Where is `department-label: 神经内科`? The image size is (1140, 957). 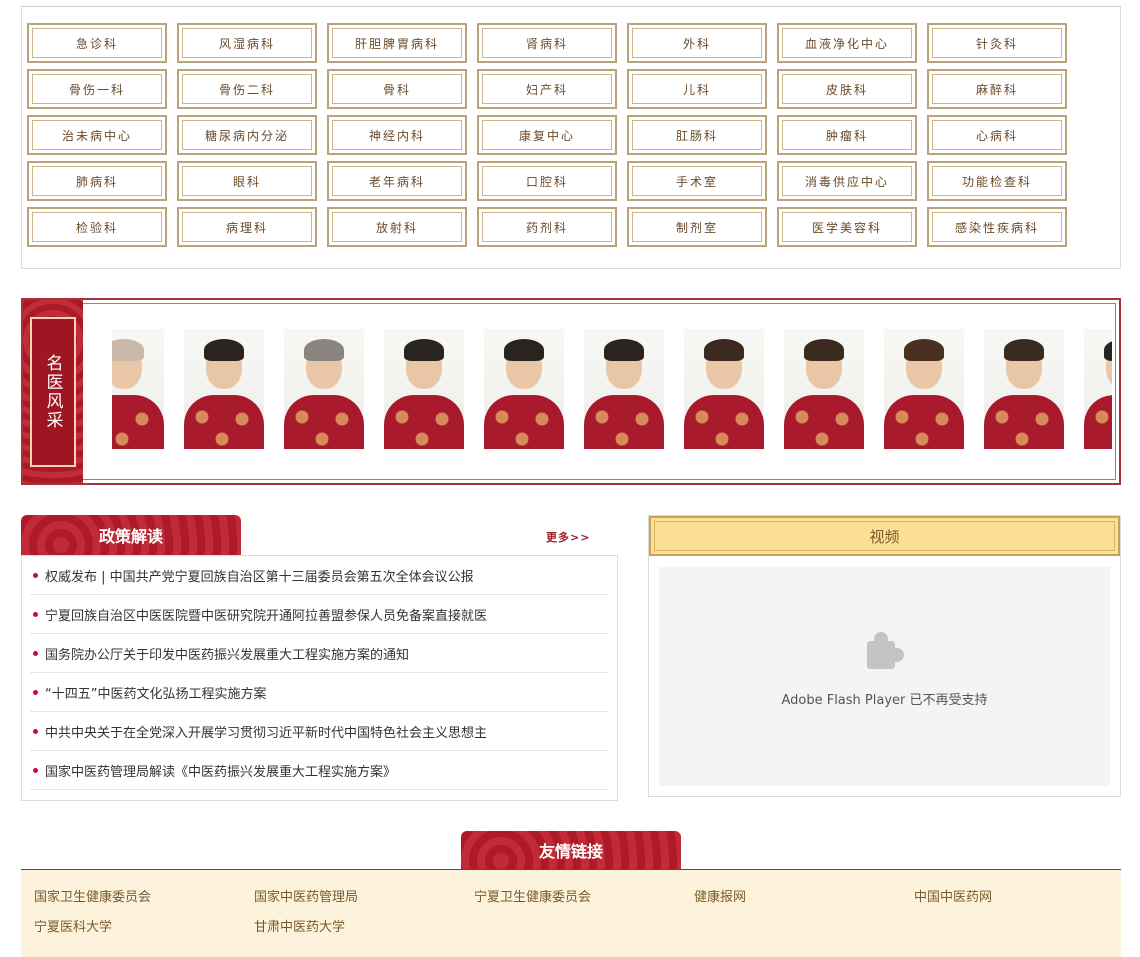
department-label: 神经内科 is located at coordinates (396, 135).